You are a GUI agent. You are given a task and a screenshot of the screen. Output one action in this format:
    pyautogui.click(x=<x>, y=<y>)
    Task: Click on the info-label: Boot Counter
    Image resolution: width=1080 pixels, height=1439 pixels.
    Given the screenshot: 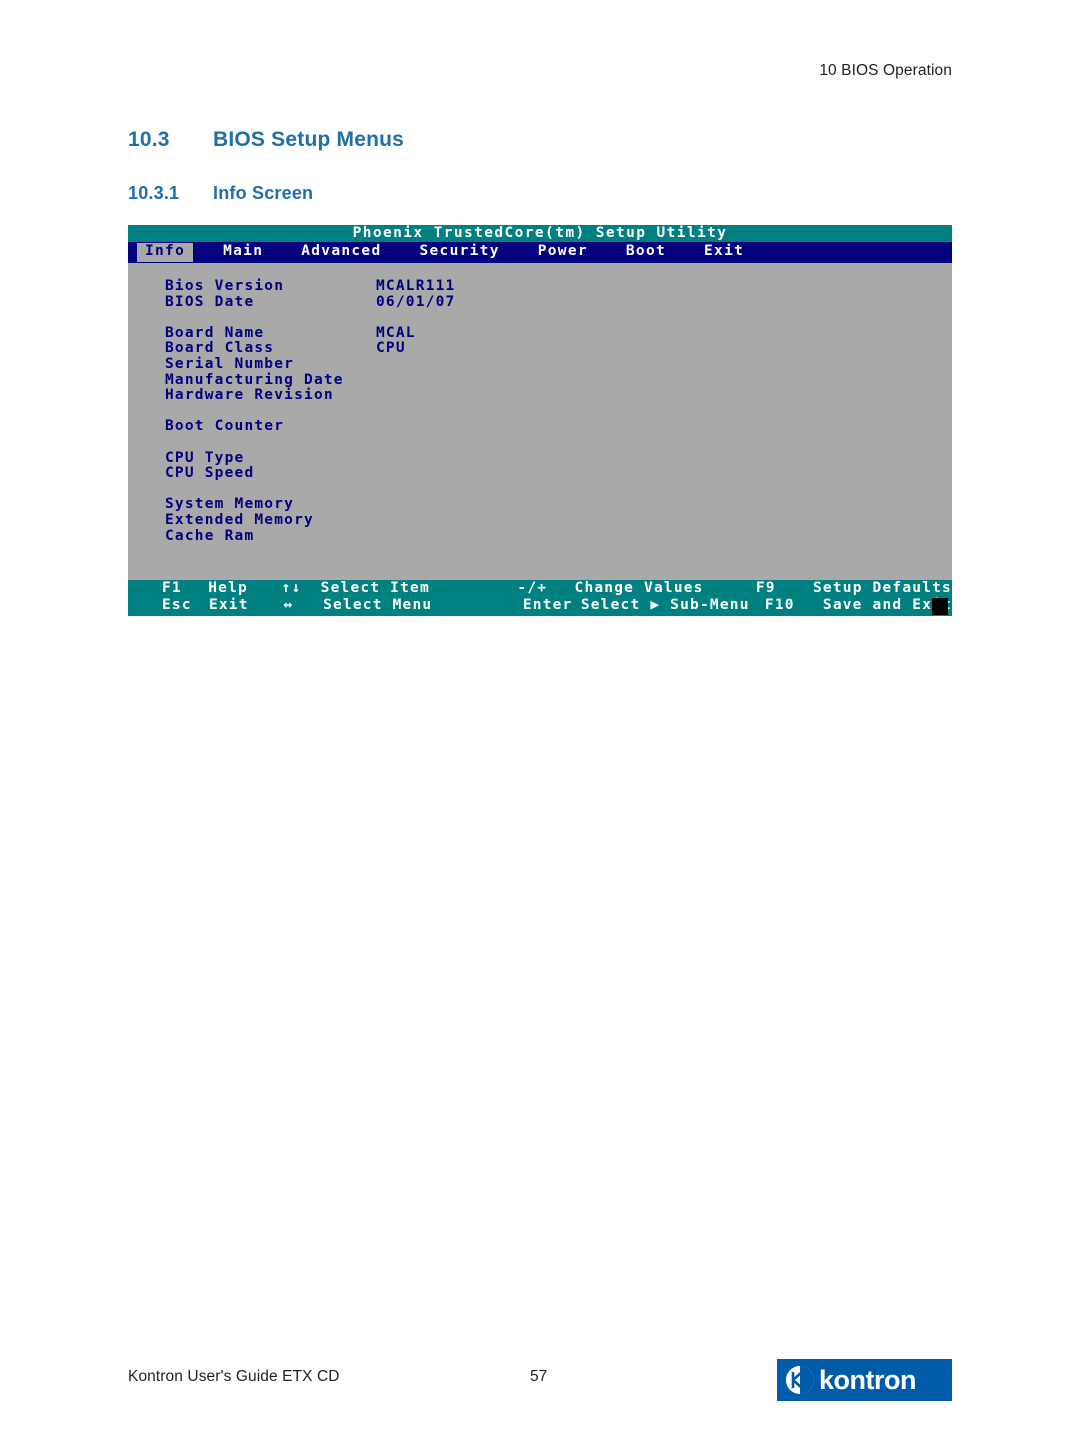 What is the action you would take?
    pyautogui.click(x=225, y=426)
    